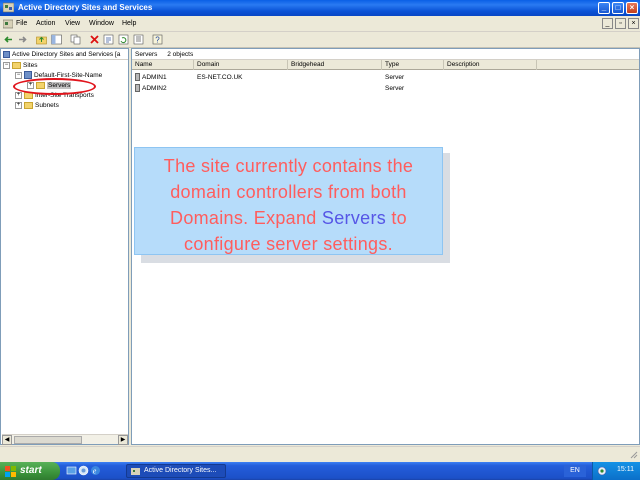  I want to click on callout-keyword: Servers, so click(354, 218).